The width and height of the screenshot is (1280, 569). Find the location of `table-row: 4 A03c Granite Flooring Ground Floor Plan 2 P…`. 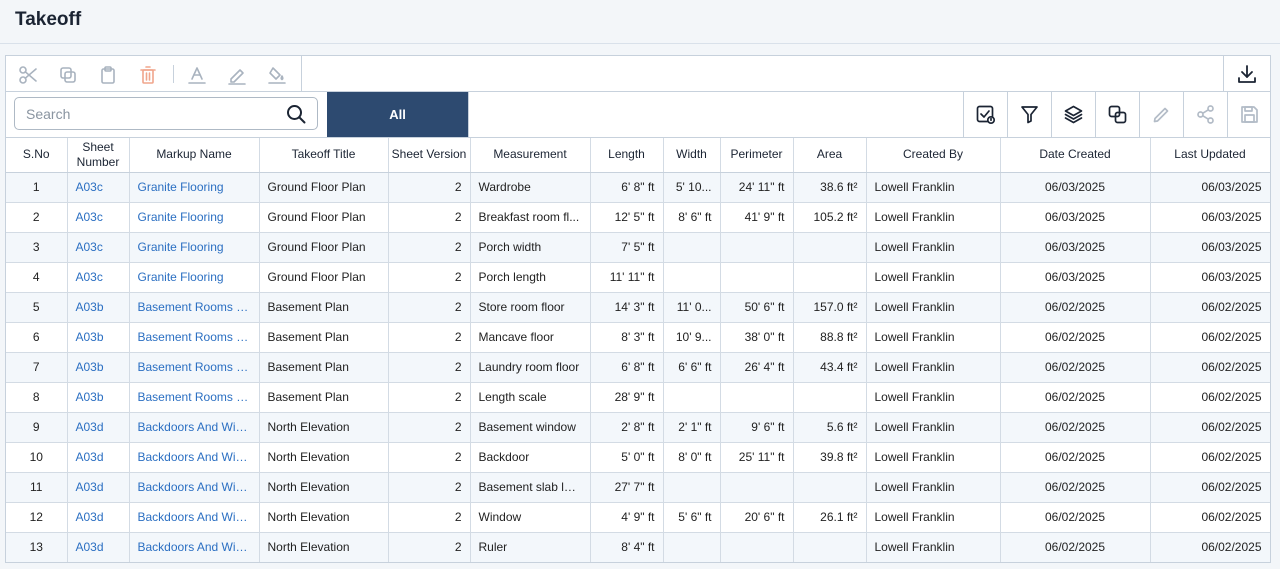

table-row: 4 A03c Granite Flooring Ground Floor Plan 2 P… is located at coordinates (638, 277).